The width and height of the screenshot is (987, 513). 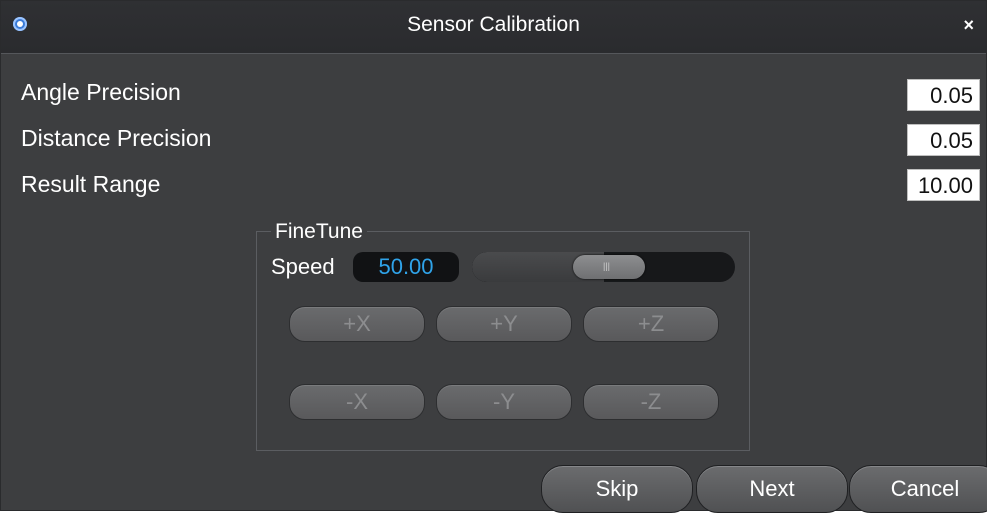 I want to click on window-title: Sensor Calibration, so click(x=493, y=24).